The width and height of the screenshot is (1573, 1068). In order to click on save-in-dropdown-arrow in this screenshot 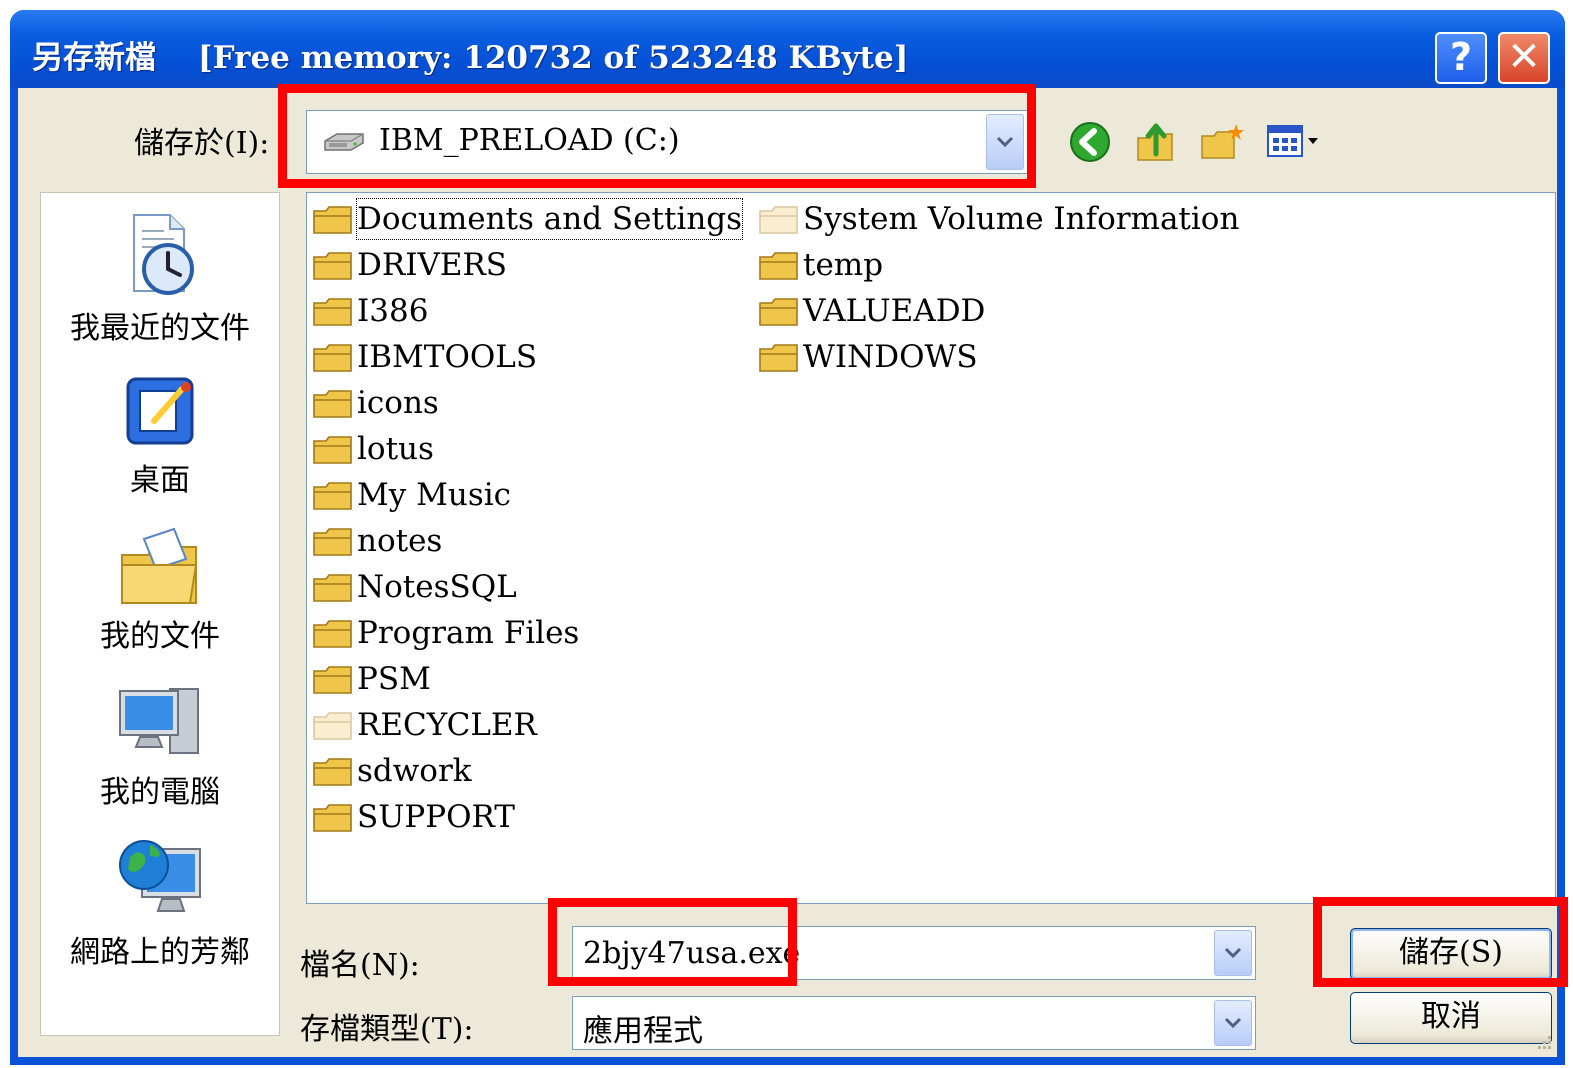, I will do `click(1005, 142)`.